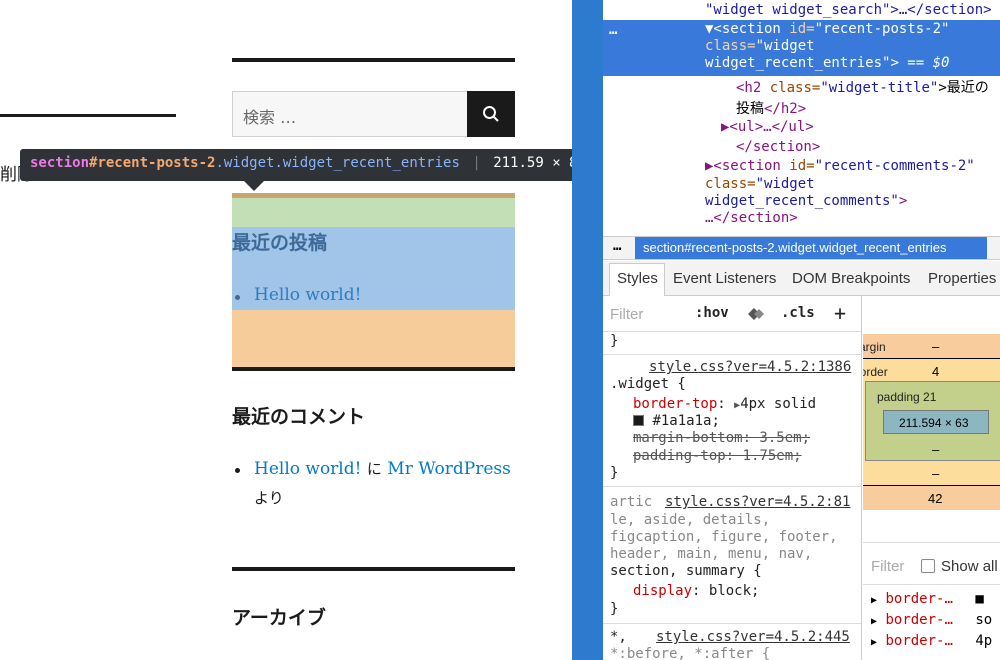 This screenshot has width=1000, height=660. Describe the element at coordinates (962, 278) in the screenshot. I see `tab-properties: Properties` at that location.